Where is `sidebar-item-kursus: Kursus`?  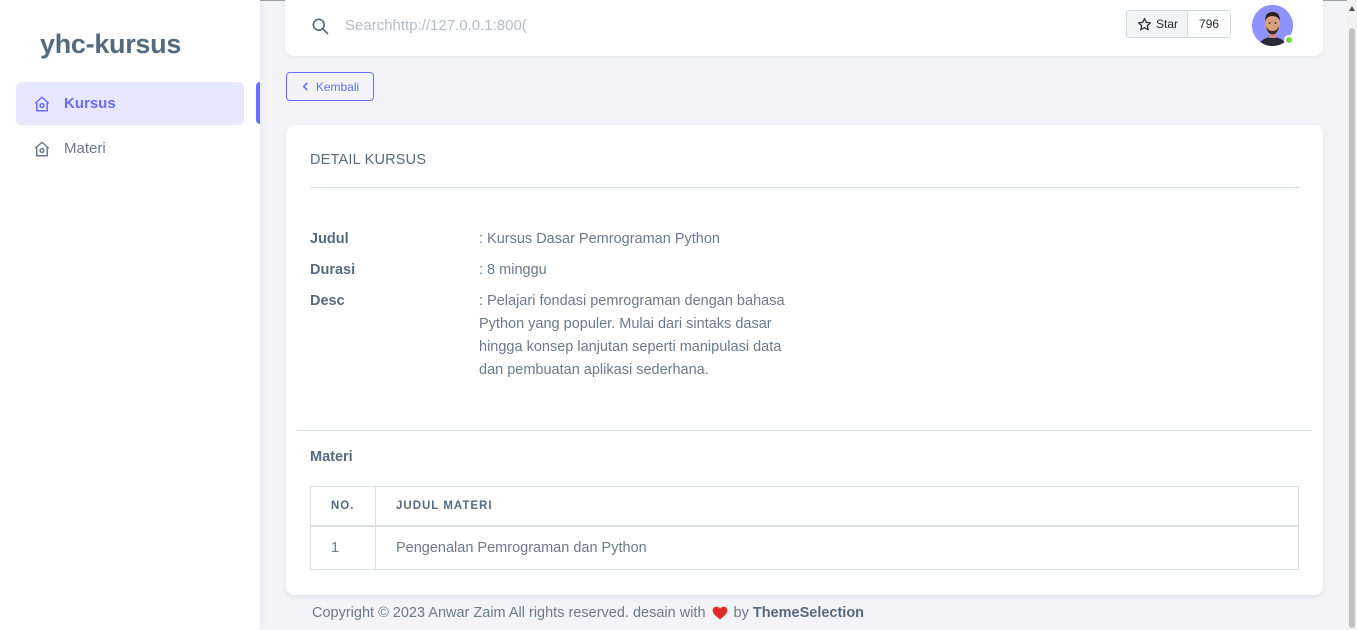 sidebar-item-kursus: Kursus is located at coordinates (130, 103).